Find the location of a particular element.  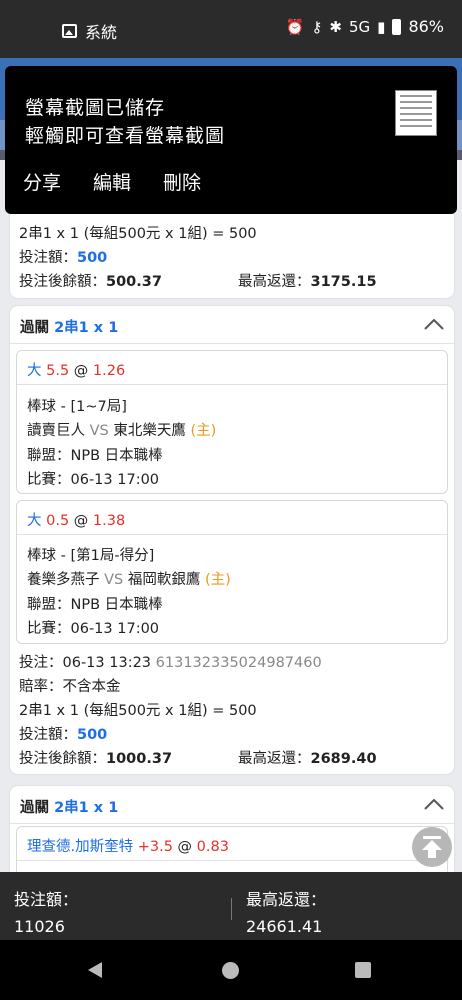

screenshot-thumbnail is located at coordinates (416, 113).